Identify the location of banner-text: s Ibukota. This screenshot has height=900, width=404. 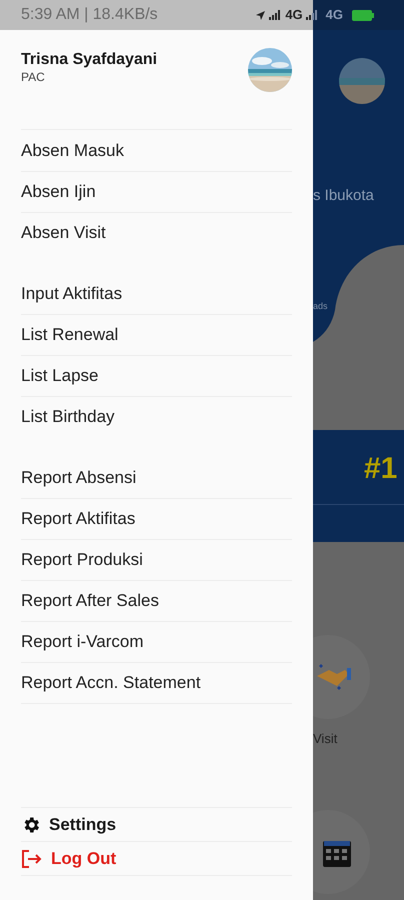
(343, 196).